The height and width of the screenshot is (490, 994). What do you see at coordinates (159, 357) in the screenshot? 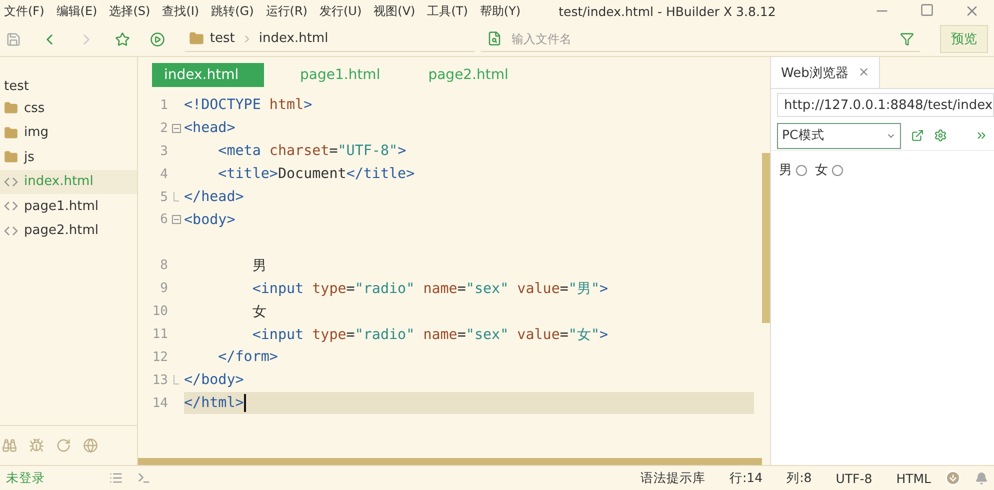
I see `line-number: 12` at bounding box center [159, 357].